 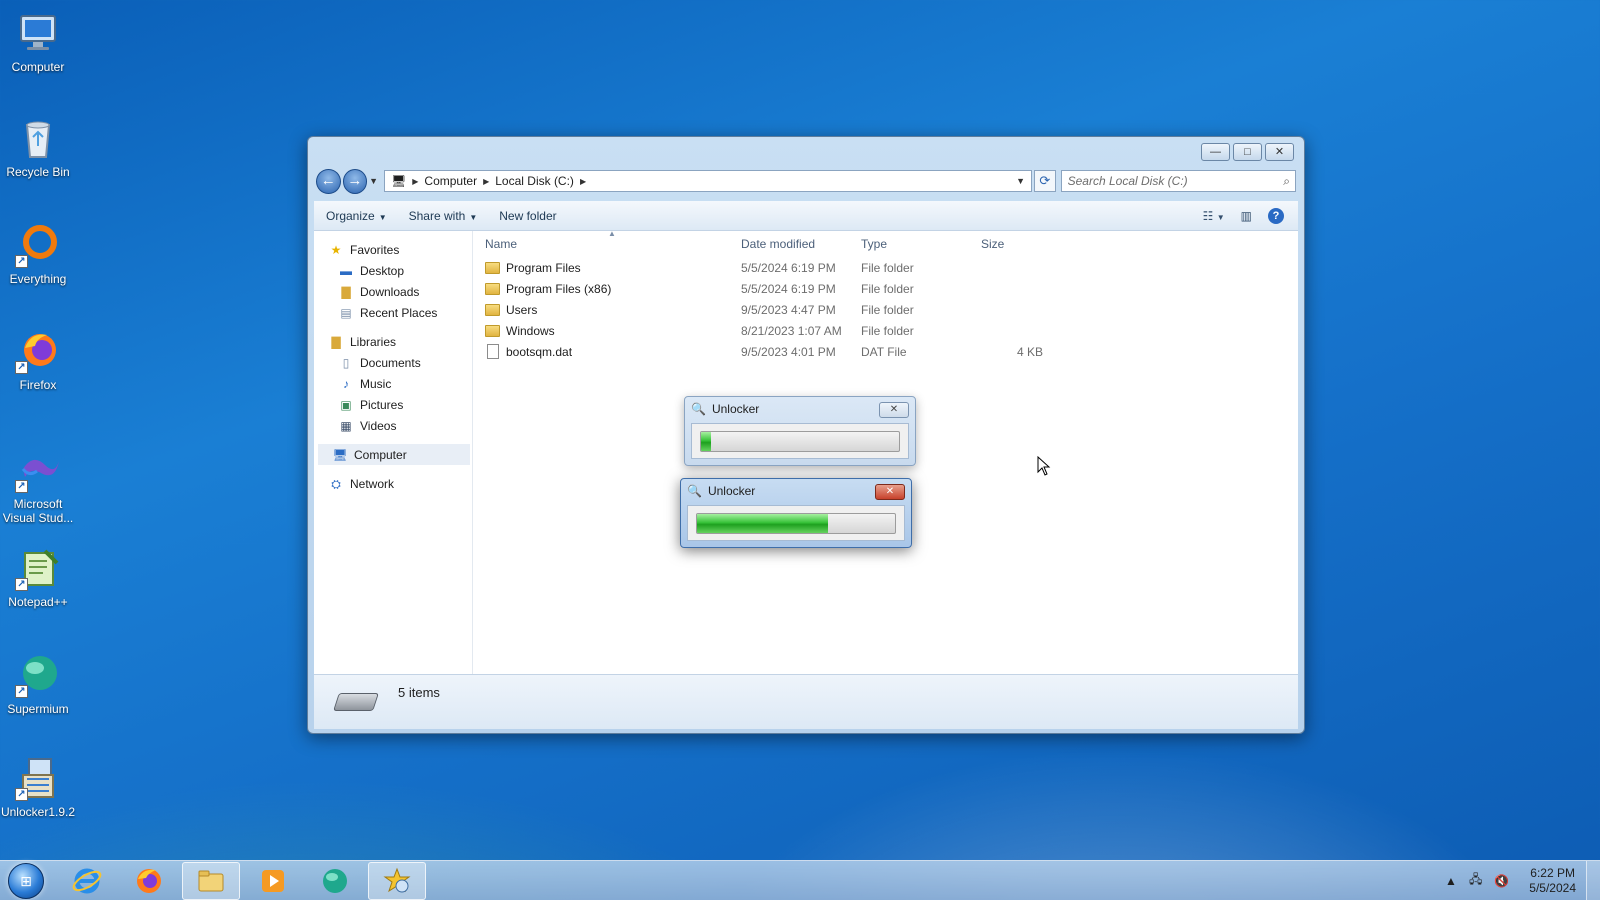 I want to click on back-button: ←, so click(x=328, y=181).